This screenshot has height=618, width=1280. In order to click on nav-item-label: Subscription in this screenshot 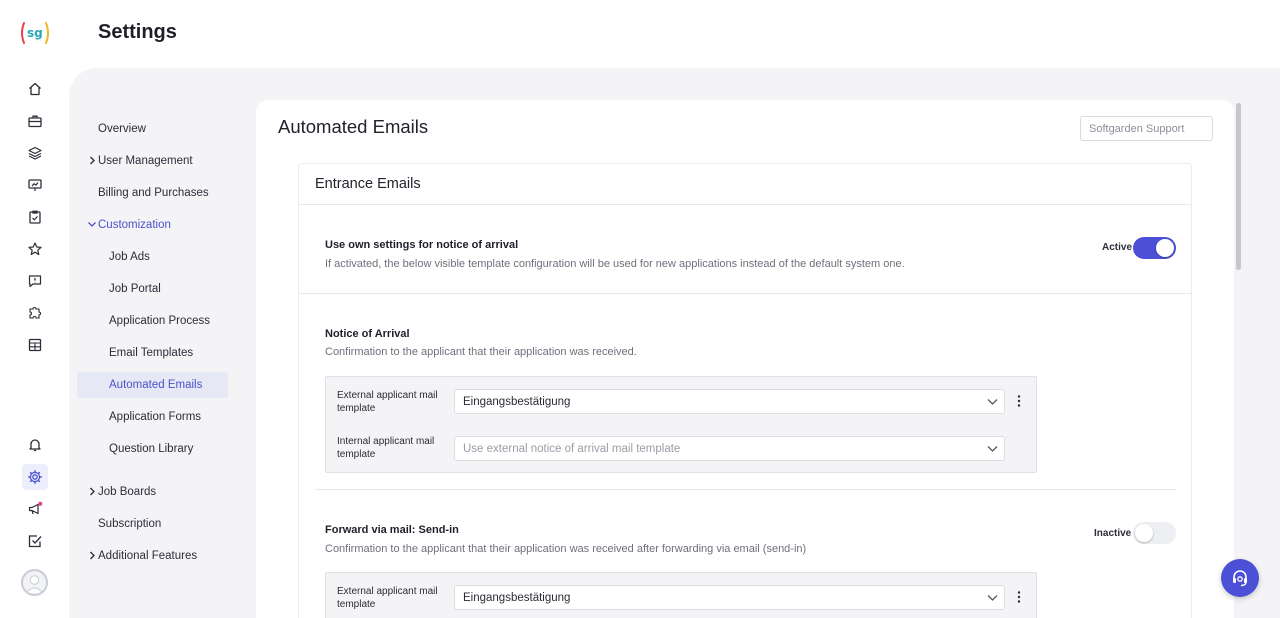, I will do `click(130, 524)`.